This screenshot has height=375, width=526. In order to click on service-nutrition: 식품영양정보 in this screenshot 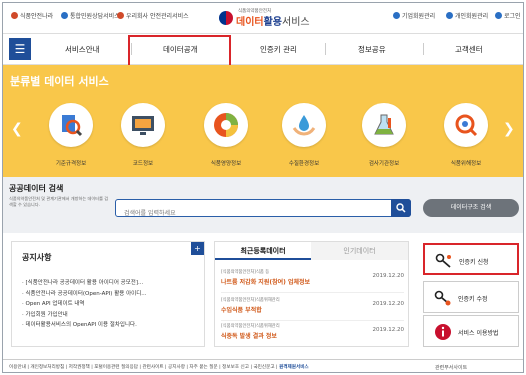, I will do `click(226, 135)`.